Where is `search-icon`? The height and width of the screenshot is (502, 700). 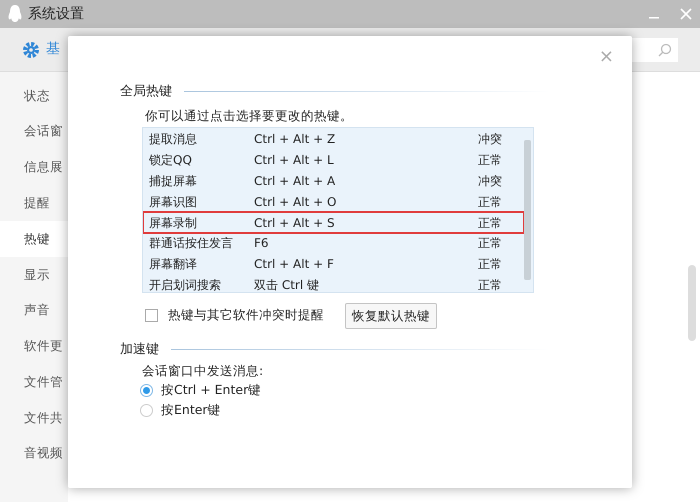
search-icon is located at coordinates (665, 49).